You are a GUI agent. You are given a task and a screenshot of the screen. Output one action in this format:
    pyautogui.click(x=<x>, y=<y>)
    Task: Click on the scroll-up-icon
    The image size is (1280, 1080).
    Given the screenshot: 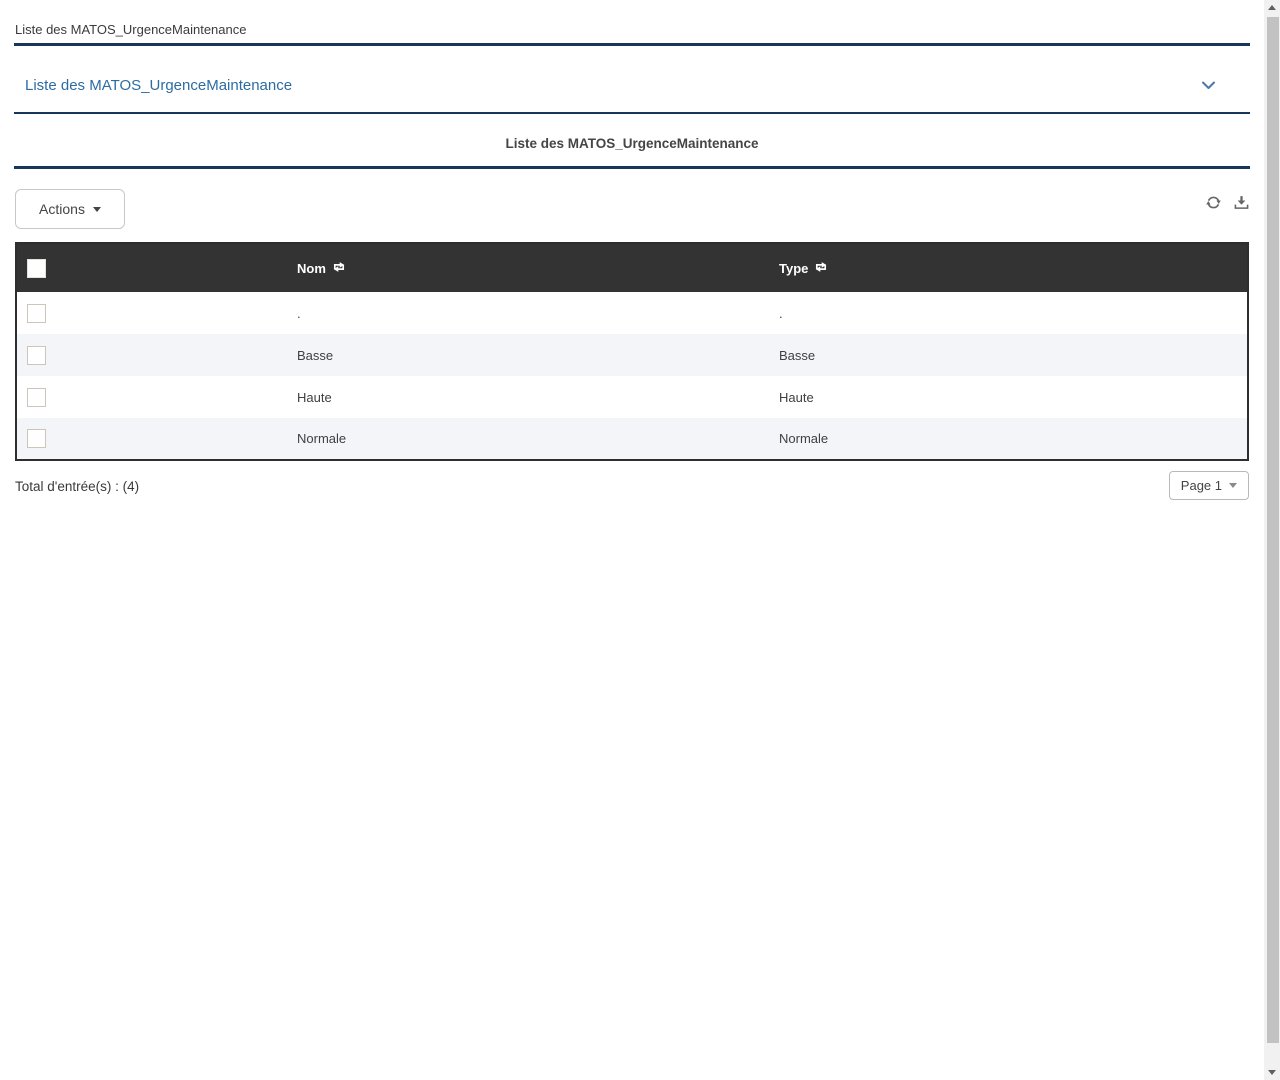 What is the action you would take?
    pyautogui.click(x=1272, y=7)
    